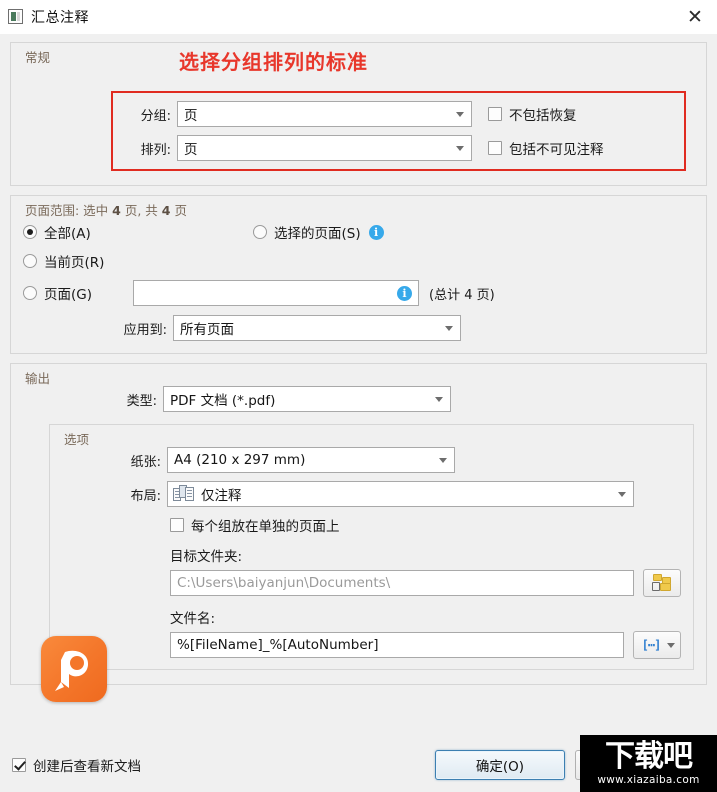 This screenshot has width=717, height=792. Describe the element at coordinates (178, 210) in the screenshot. I see `page-range-suffix: 页` at that location.